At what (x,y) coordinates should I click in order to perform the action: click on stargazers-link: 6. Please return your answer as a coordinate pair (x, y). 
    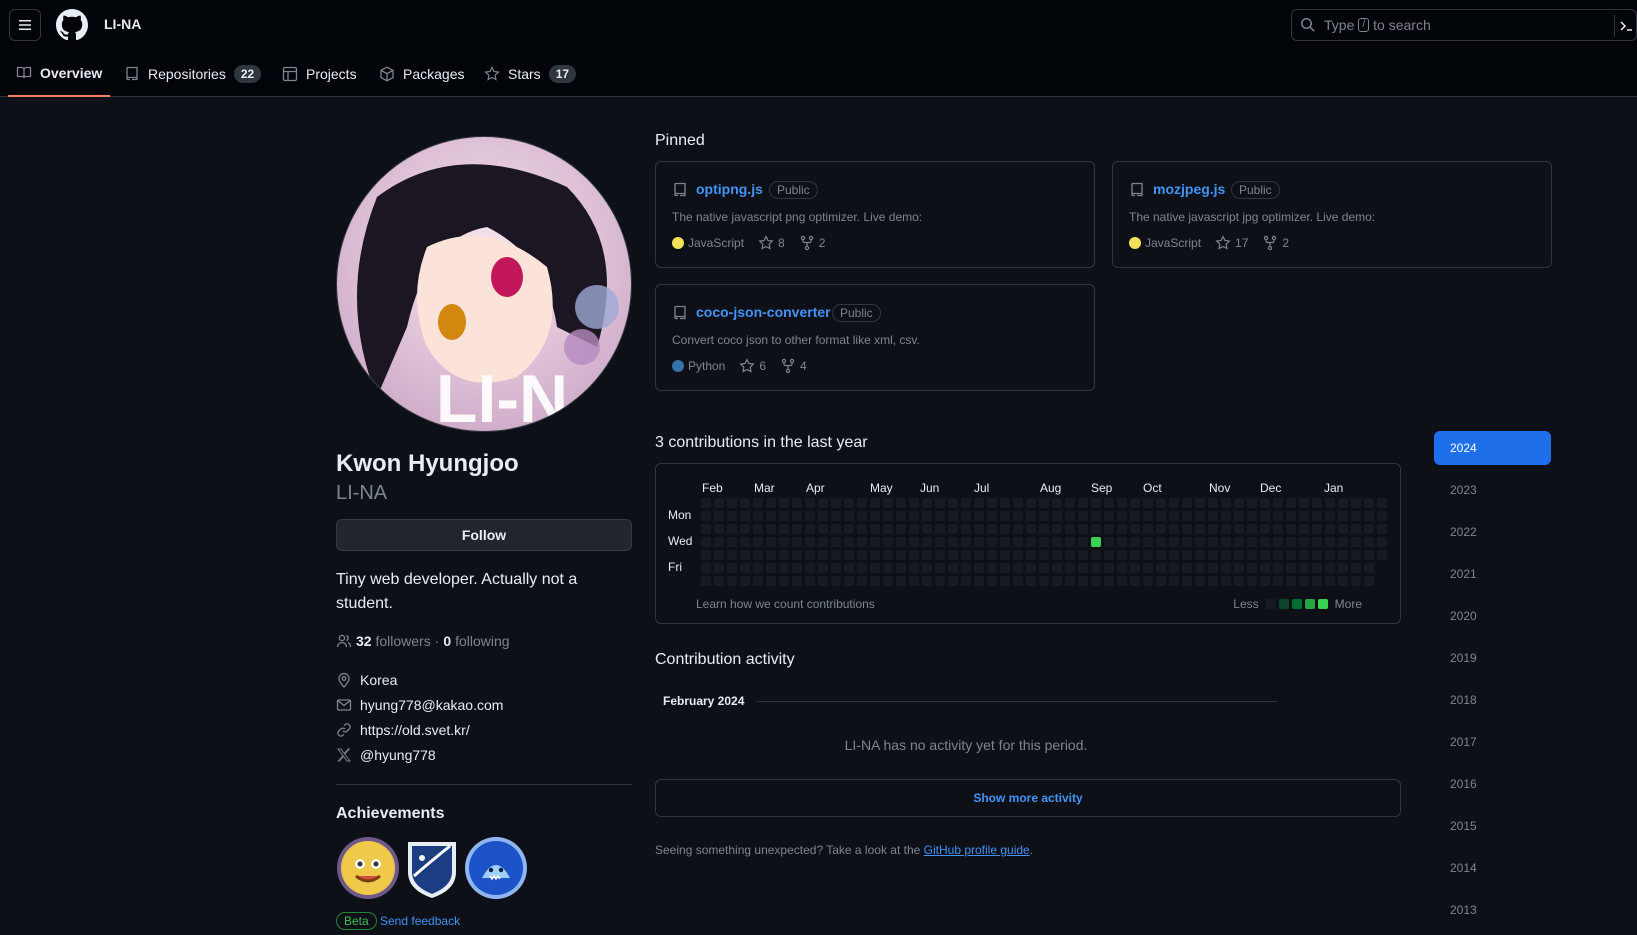
    Looking at the image, I should click on (752, 366).